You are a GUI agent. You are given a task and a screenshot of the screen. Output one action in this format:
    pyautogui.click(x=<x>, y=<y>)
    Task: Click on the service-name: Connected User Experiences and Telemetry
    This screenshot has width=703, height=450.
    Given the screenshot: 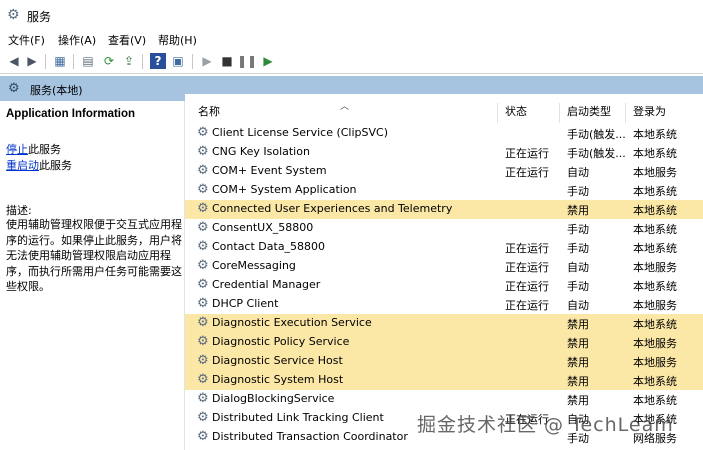 What is the action you would take?
    pyautogui.click(x=332, y=208)
    